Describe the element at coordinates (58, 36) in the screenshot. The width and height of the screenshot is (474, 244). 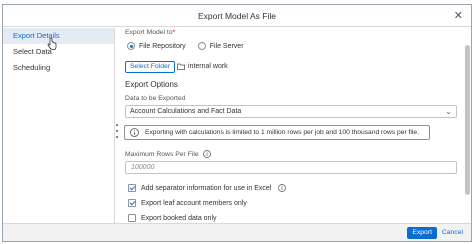
I see `sidebar-item-export-details: Export Details` at that location.